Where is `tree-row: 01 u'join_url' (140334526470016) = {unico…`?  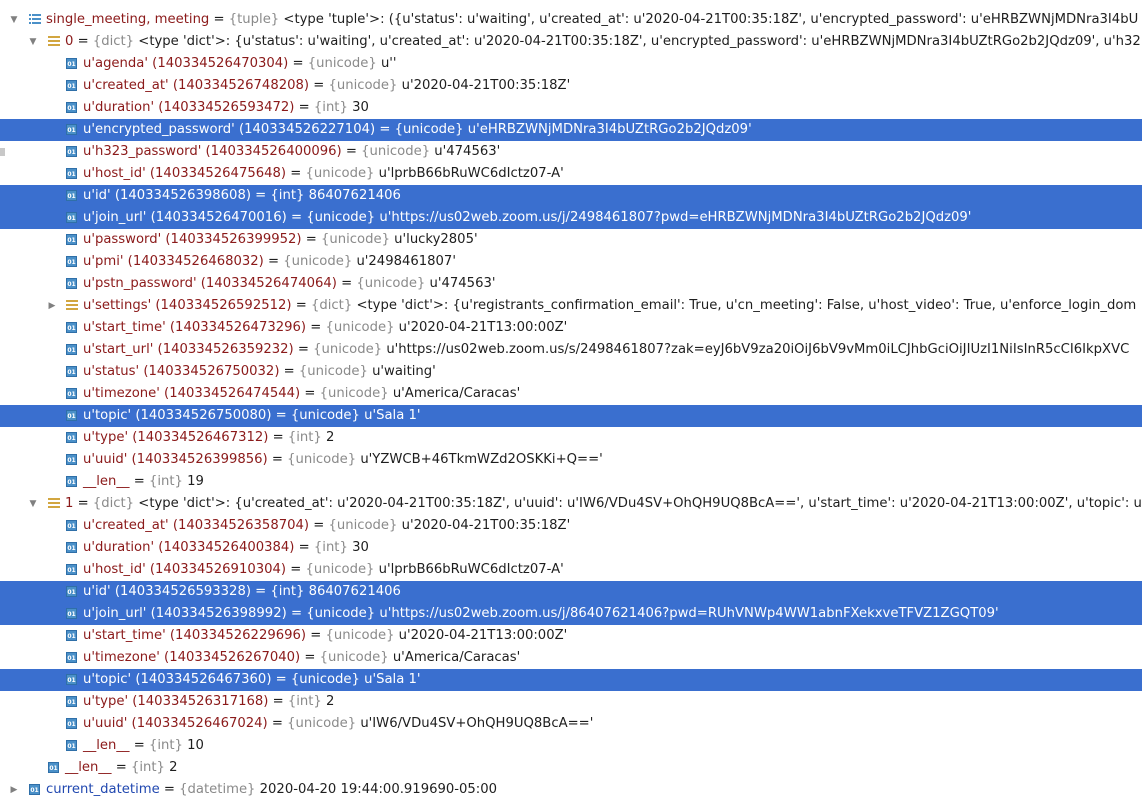 tree-row: 01 u'join_url' (140334526470016) = {unico… is located at coordinates (571, 218).